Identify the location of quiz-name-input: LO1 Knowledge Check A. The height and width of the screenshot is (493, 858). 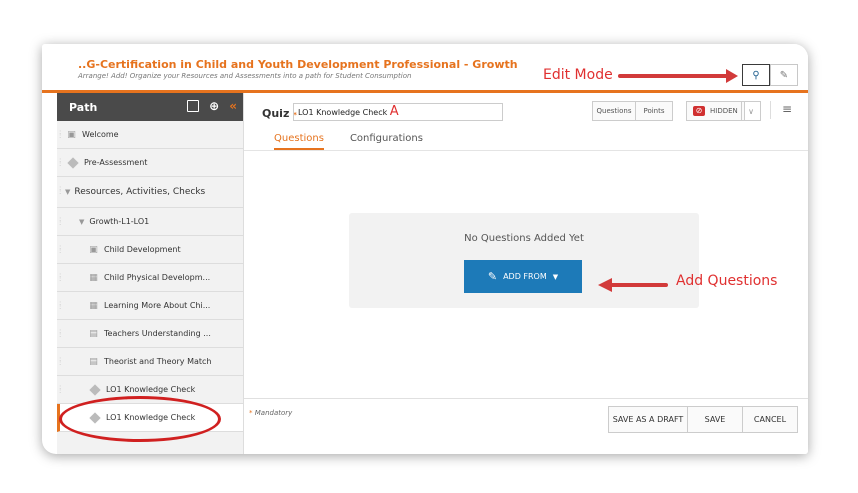
(398, 112).